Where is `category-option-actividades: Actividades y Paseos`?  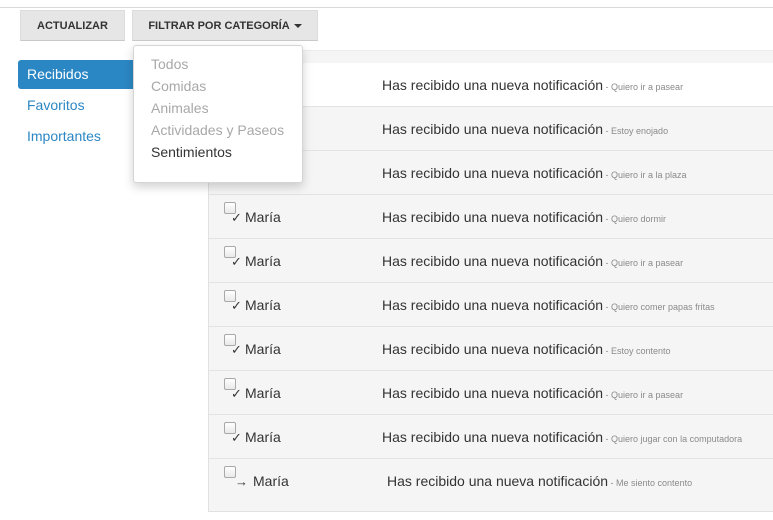
category-option-actividades: Actividades y Paseos is located at coordinates (218, 130).